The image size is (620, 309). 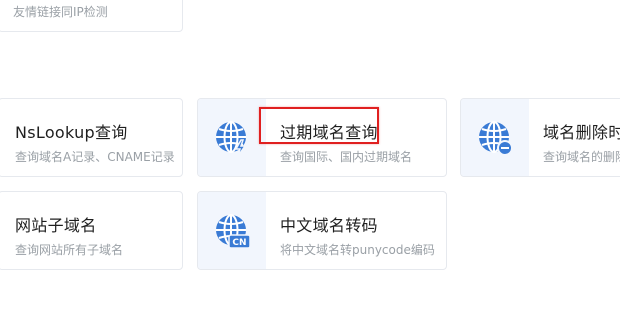 I want to click on globe-cn-icon: CN, so click(x=233, y=231).